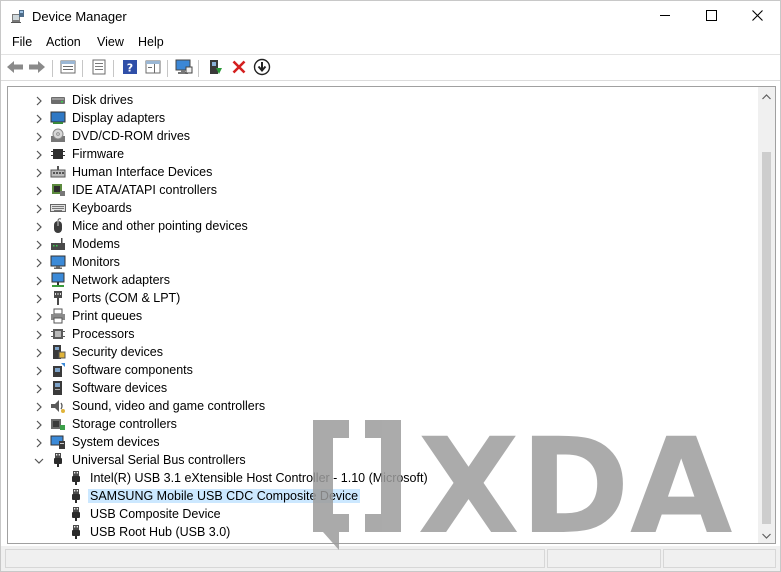 This screenshot has width=781, height=572. Describe the element at coordinates (153, 68) in the screenshot. I see `action-pane-button` at that location.